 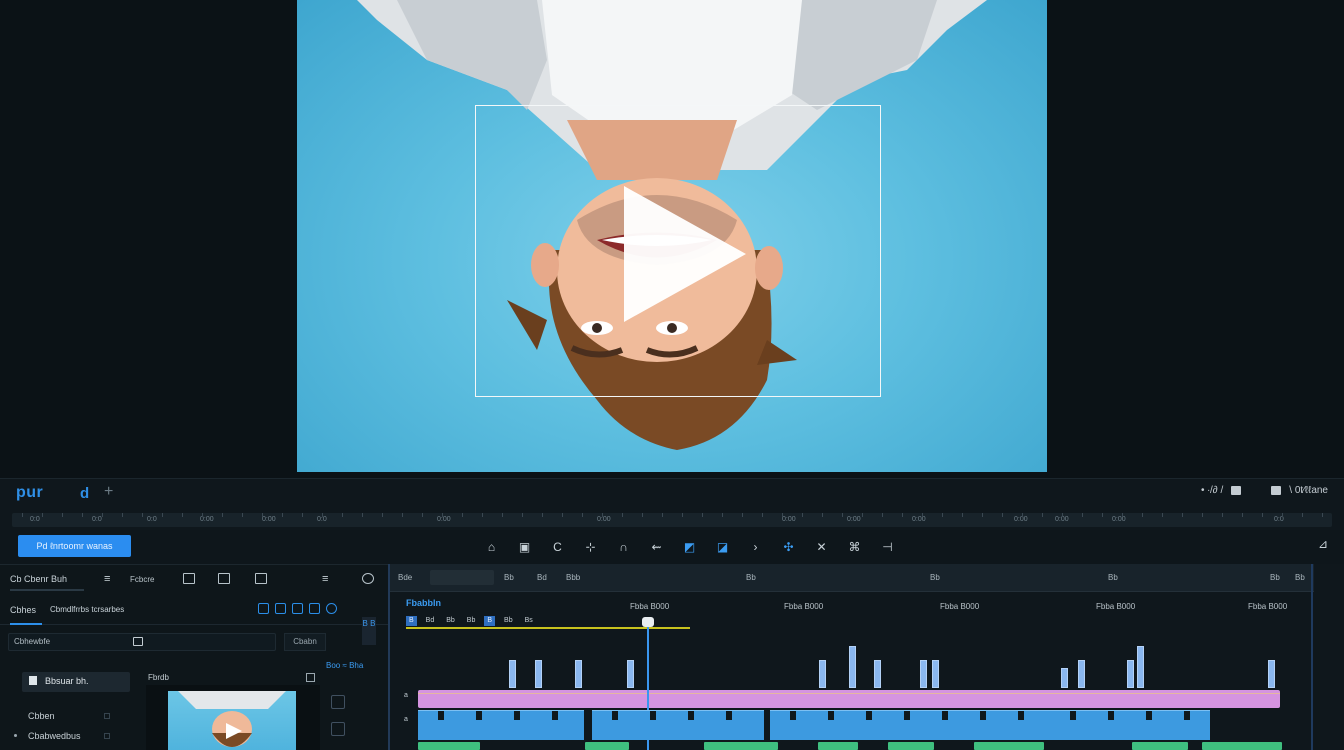 What do you see at coordinates (491, 547) in the screenshot?
I see `tool-icon-0: ⌂` at bounding box center [491, 547].